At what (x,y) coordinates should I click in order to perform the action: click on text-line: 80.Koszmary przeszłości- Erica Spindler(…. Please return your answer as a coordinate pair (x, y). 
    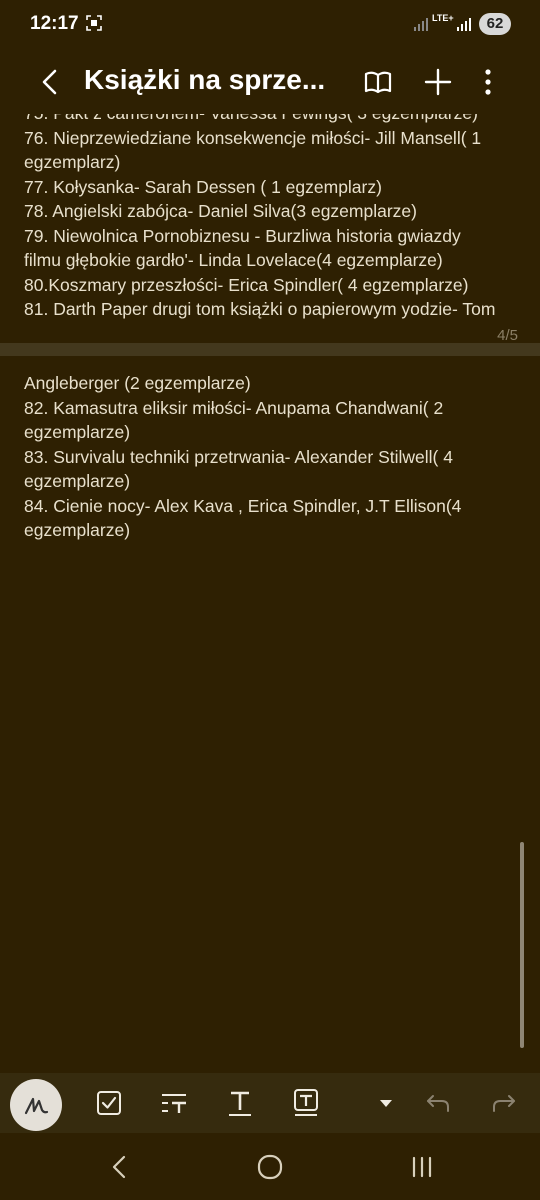
    Looking at the image, I should click on (246, 284).